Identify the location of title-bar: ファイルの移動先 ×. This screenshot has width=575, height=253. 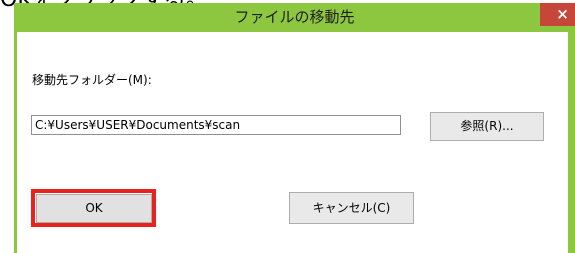
(294, 17).